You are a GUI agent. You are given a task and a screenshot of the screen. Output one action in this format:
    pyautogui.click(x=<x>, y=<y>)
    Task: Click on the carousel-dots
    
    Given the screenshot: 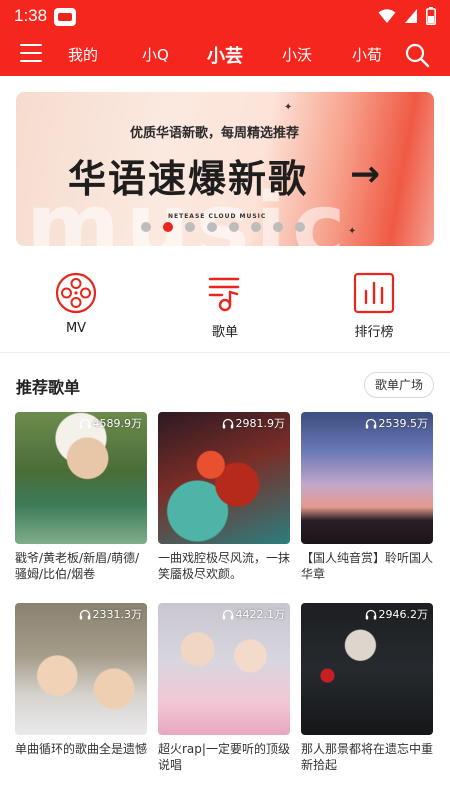 What is the action you would take?
    pyautogui.click(x=223, y=227)
    